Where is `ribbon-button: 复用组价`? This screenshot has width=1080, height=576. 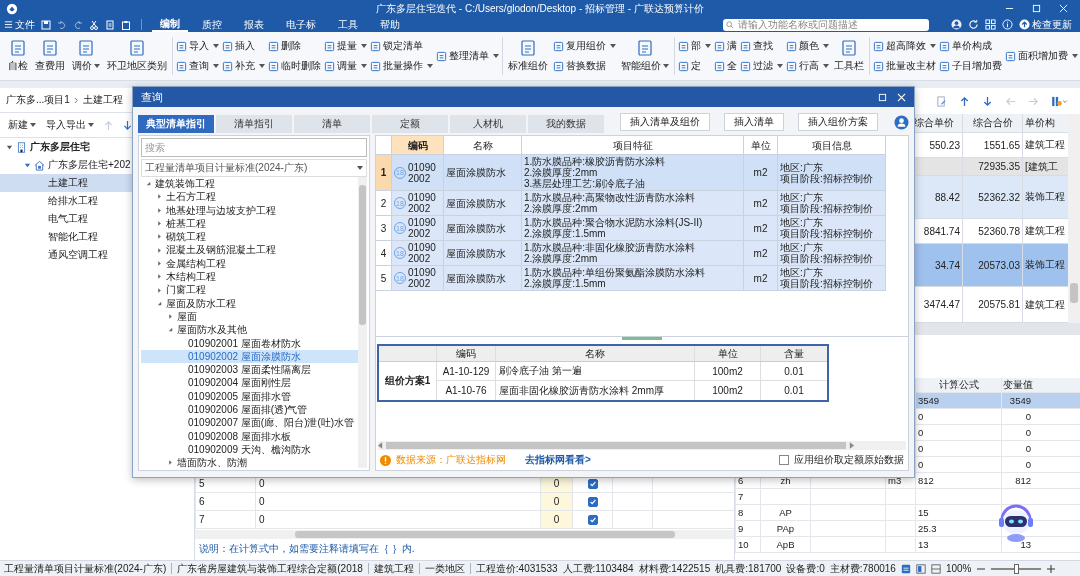 ribbon-button: 复用组价 is located at coordinates (584, 46).